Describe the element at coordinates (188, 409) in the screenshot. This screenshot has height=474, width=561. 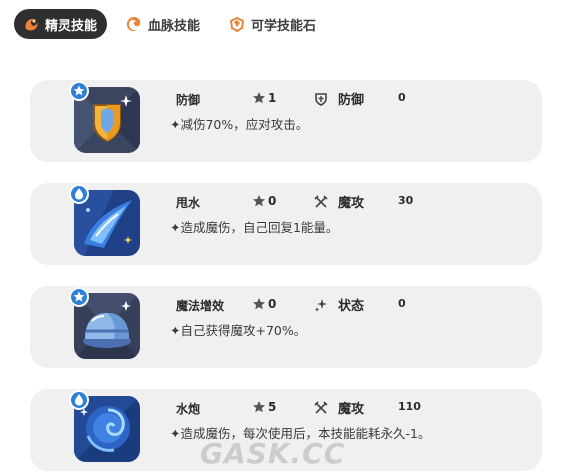
I see `skill-name: 水炮` at that location.